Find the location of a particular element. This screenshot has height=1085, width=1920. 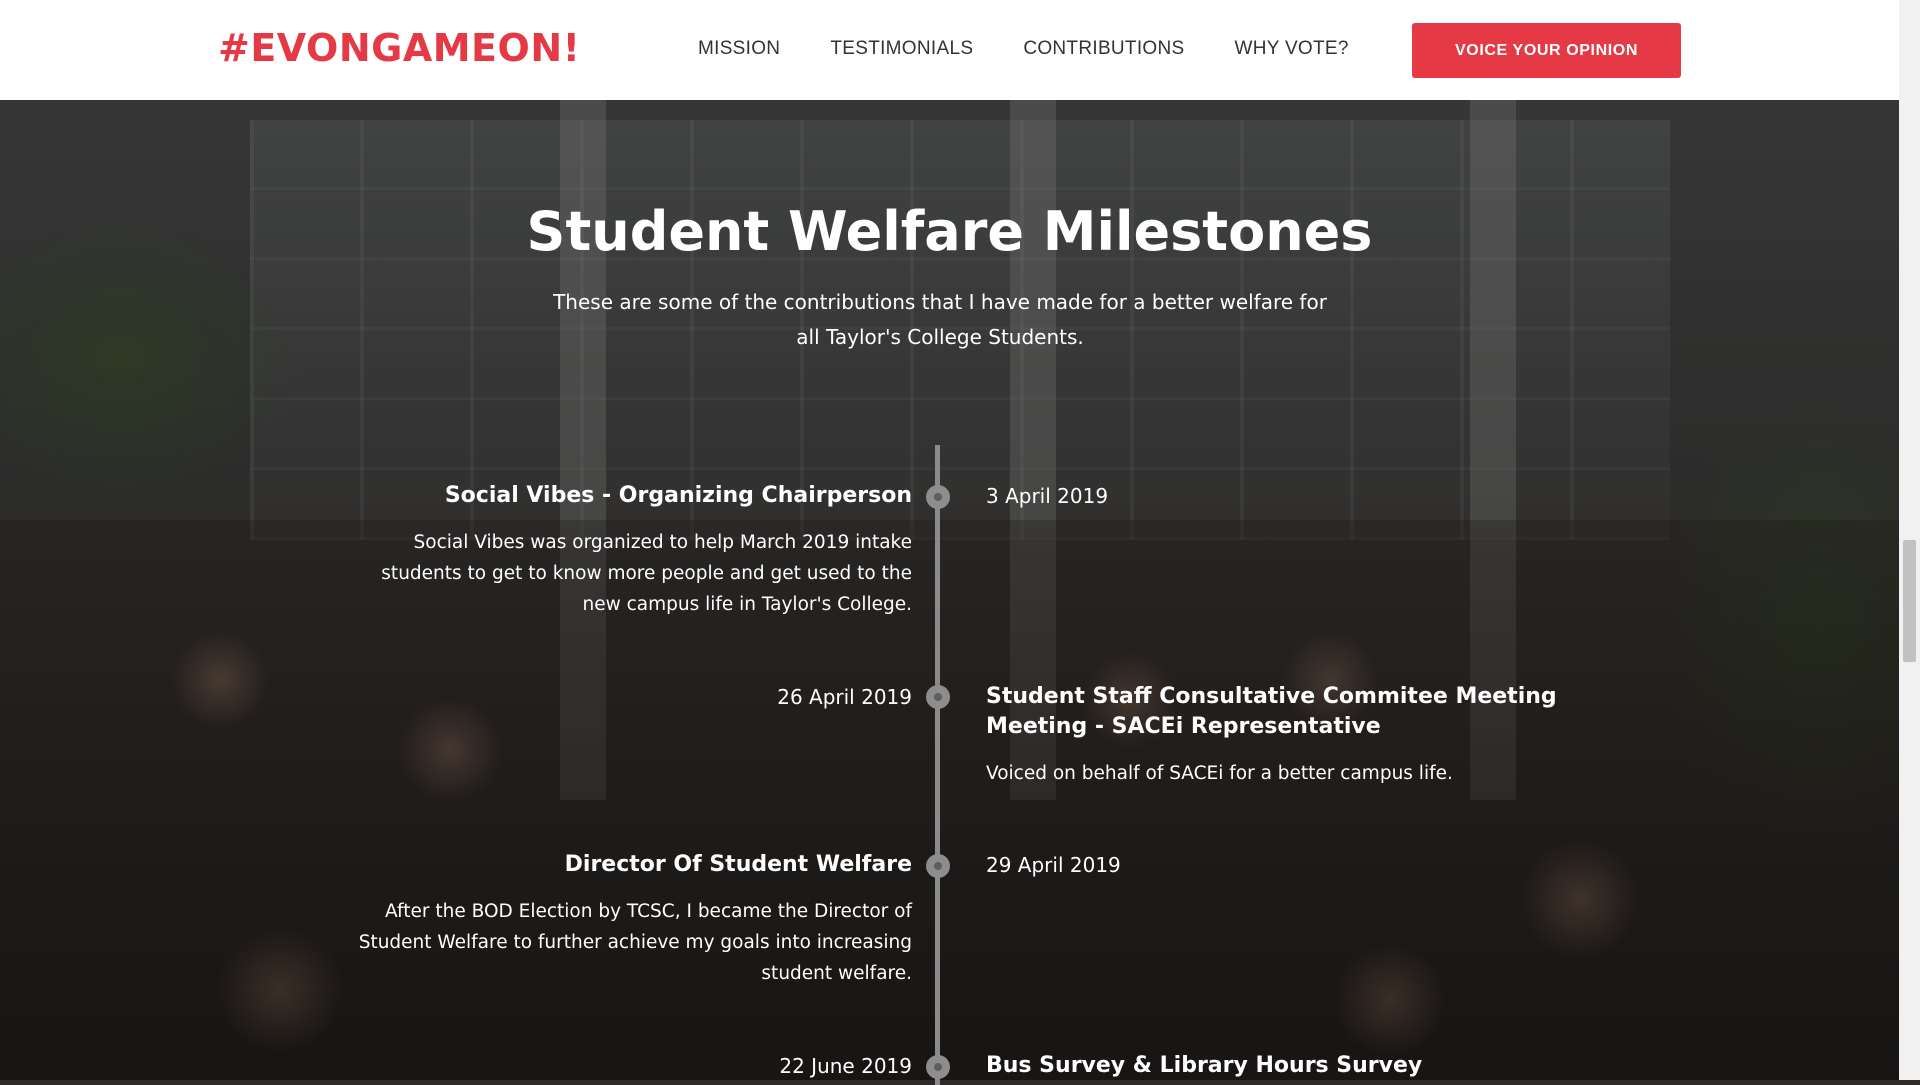

timeline-item-date: 29 April 2019 is located at coordinates (1053, 865).